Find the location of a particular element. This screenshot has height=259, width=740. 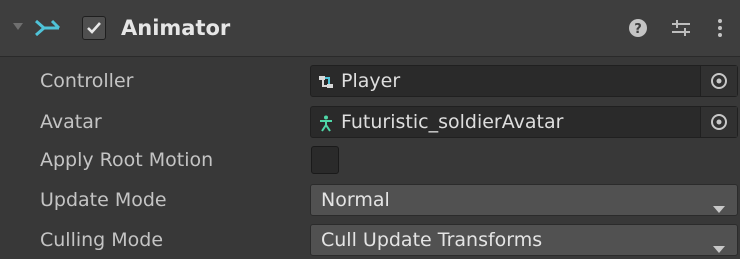

culling-mode-value: Cull Update Transforms is located at coordinates (432, 240).